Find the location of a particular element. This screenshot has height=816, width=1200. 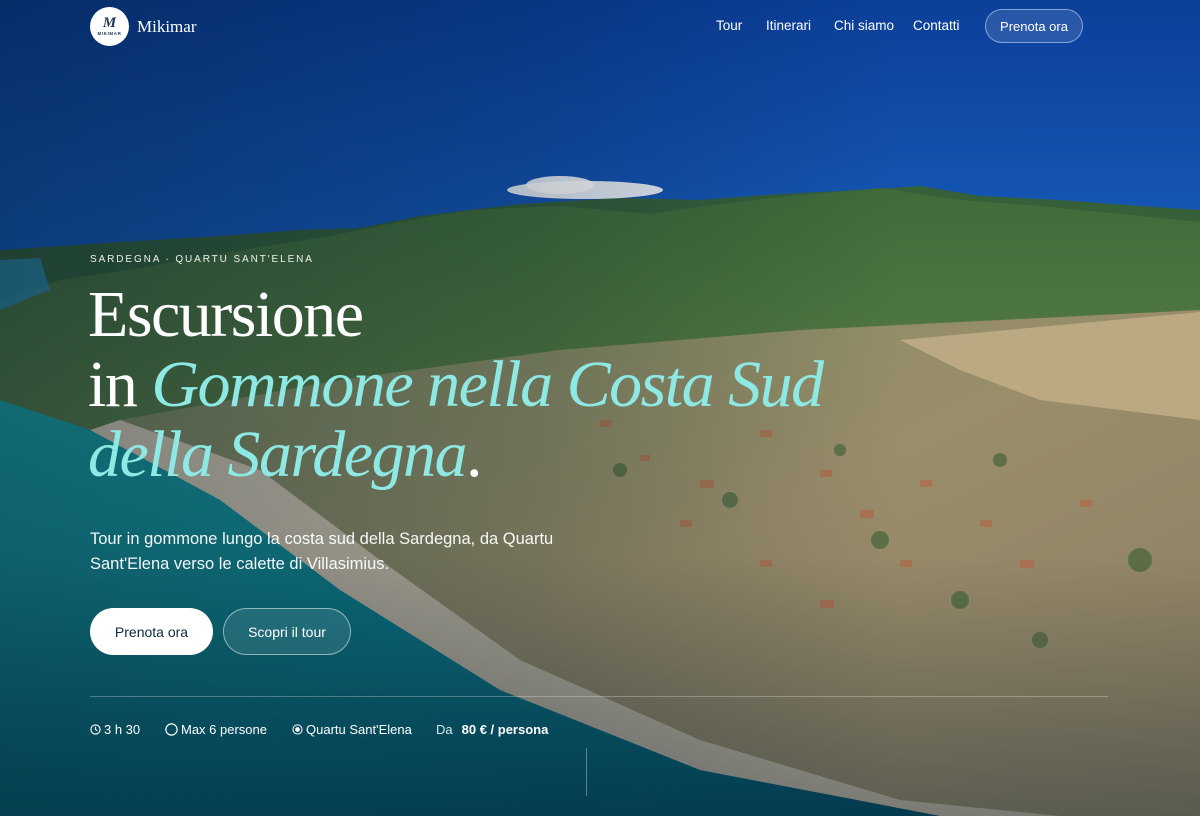

logo-mark: M is located at coordinates (109, 23).